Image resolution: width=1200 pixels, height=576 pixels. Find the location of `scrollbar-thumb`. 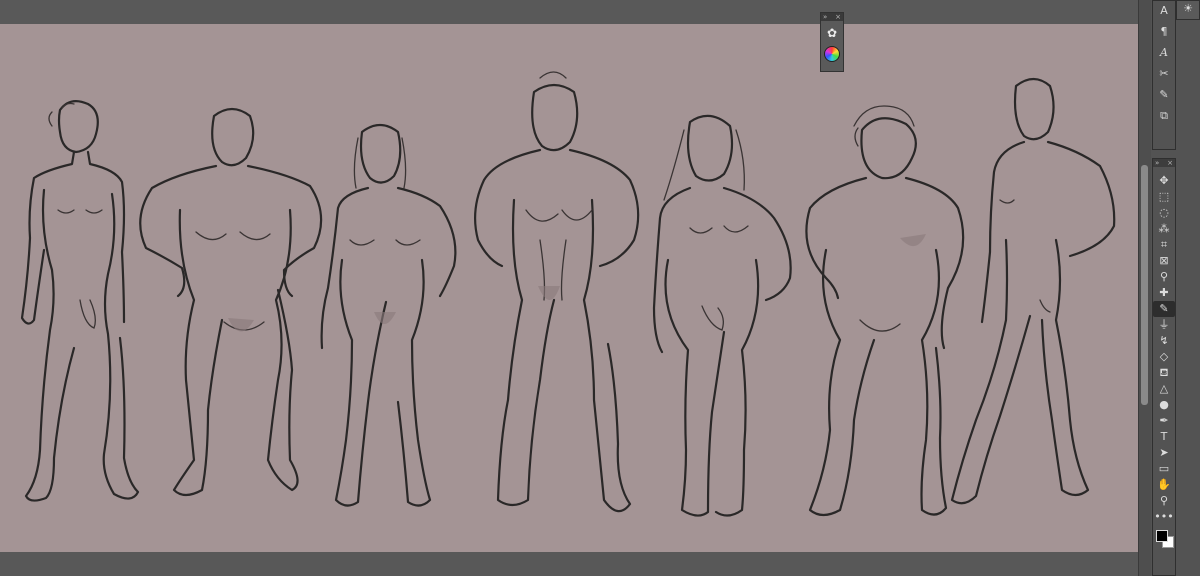

scrollbar-thumb is located at coordinates (1144, 285).